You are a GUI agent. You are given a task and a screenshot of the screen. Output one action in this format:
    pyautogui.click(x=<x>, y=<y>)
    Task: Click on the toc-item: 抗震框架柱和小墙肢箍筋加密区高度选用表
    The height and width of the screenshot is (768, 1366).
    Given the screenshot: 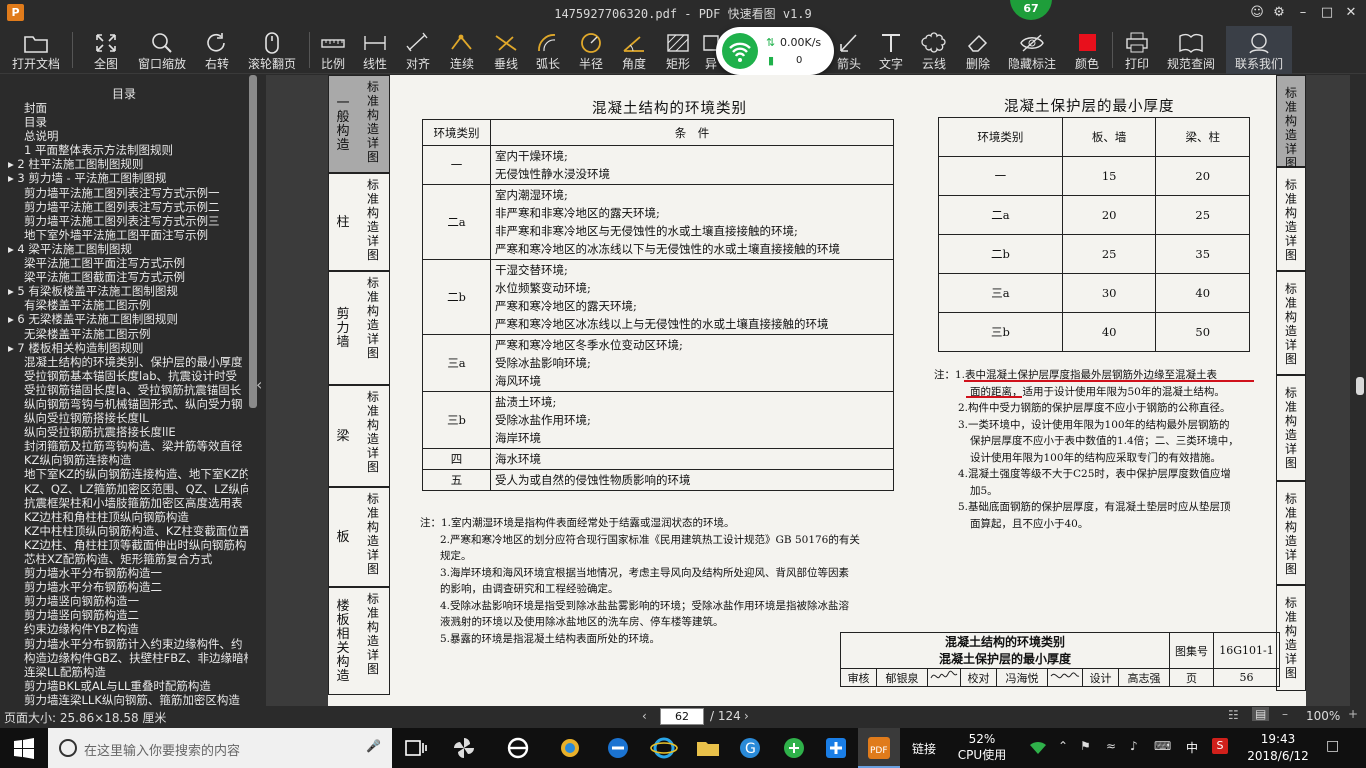 What is the action you would take?
    pyautogui.click(x=124, y=503)
    